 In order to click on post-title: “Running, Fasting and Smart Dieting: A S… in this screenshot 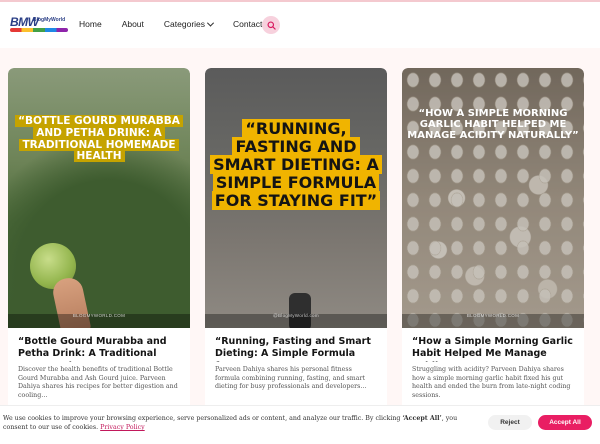, I will do `click(296, 349)`.